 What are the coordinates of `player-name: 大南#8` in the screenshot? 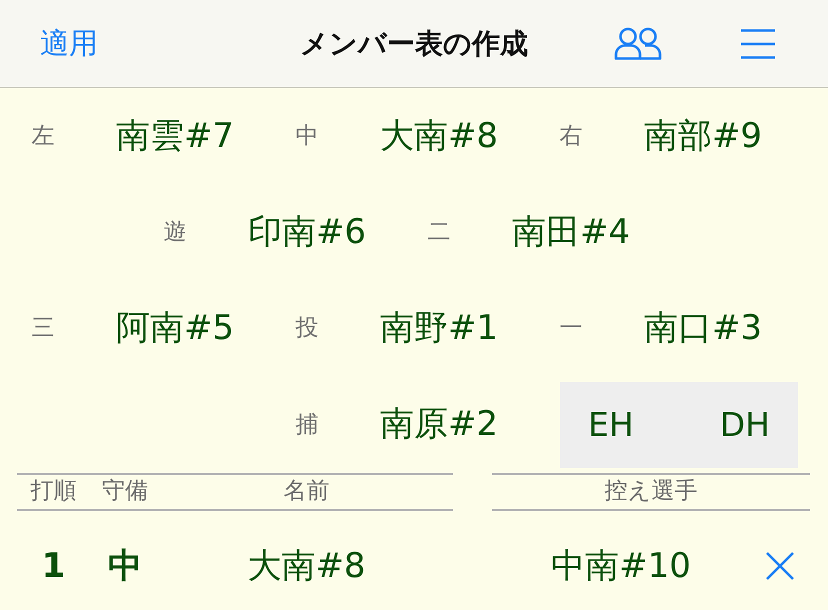 It's located at (439, 136).